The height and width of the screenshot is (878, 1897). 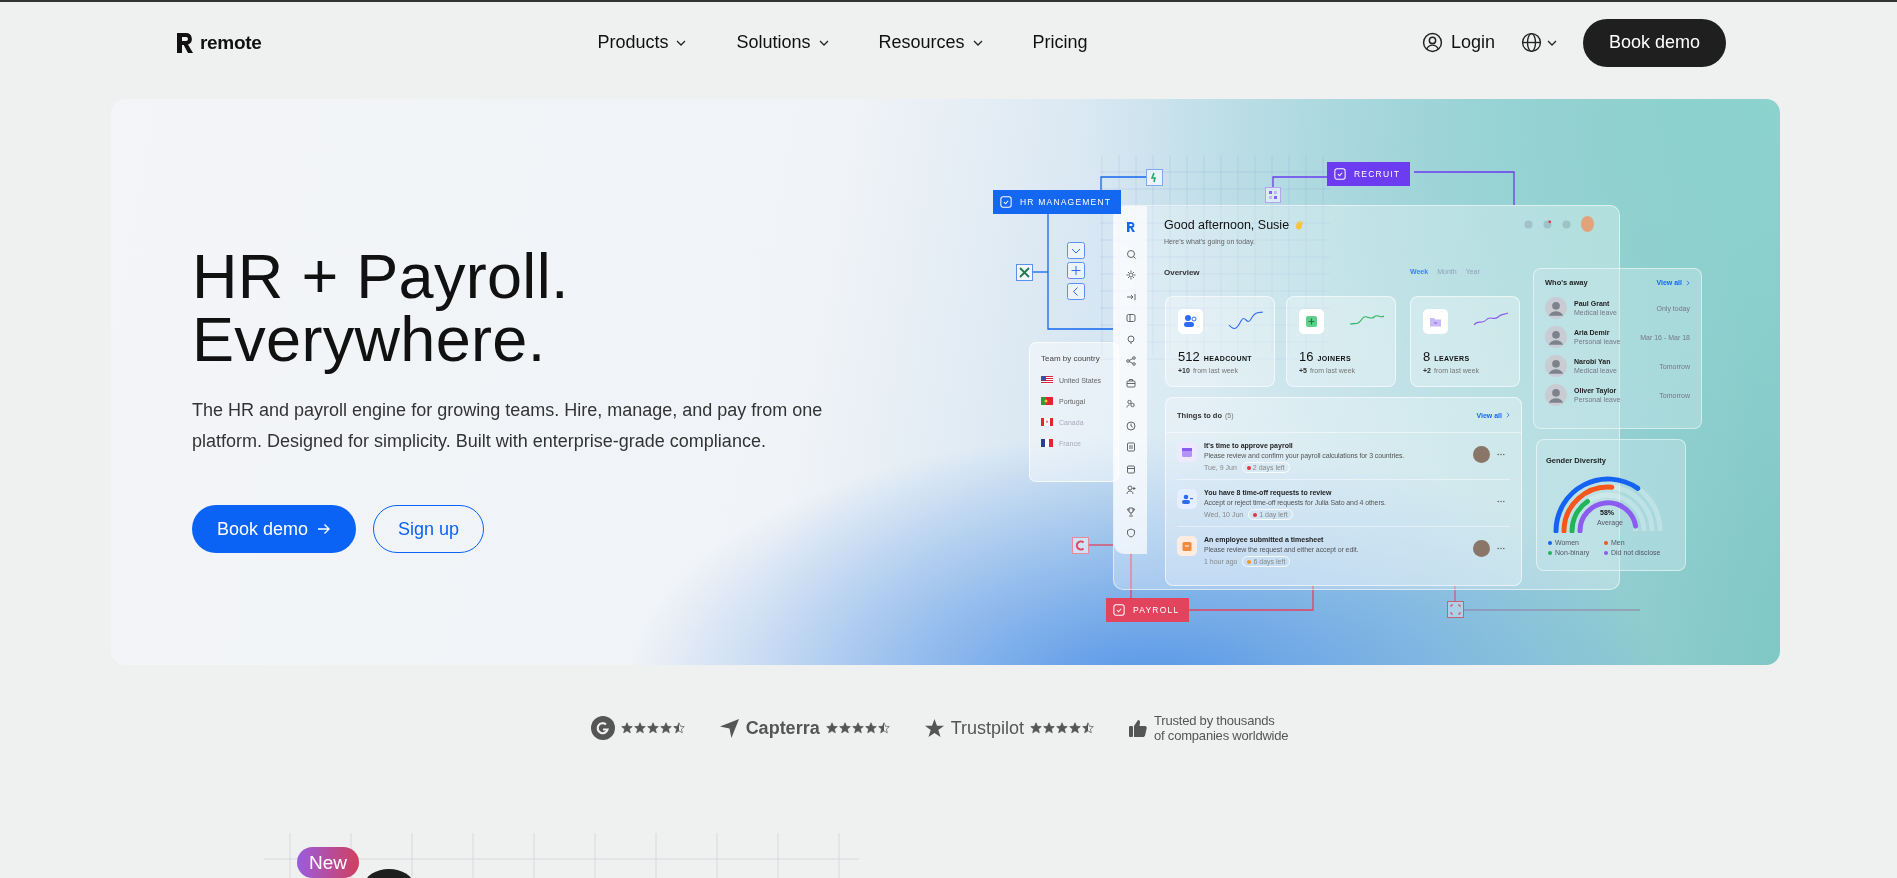 What do you see at coordinates (508, 426) in the screenshot?
I see `hero-description: The HR and payroll engine for growing teams. Hire, manage, and pay from one platform. Designed for simplicity. Built with enterprise-grade compliance.` at bounding box center [508, 426].